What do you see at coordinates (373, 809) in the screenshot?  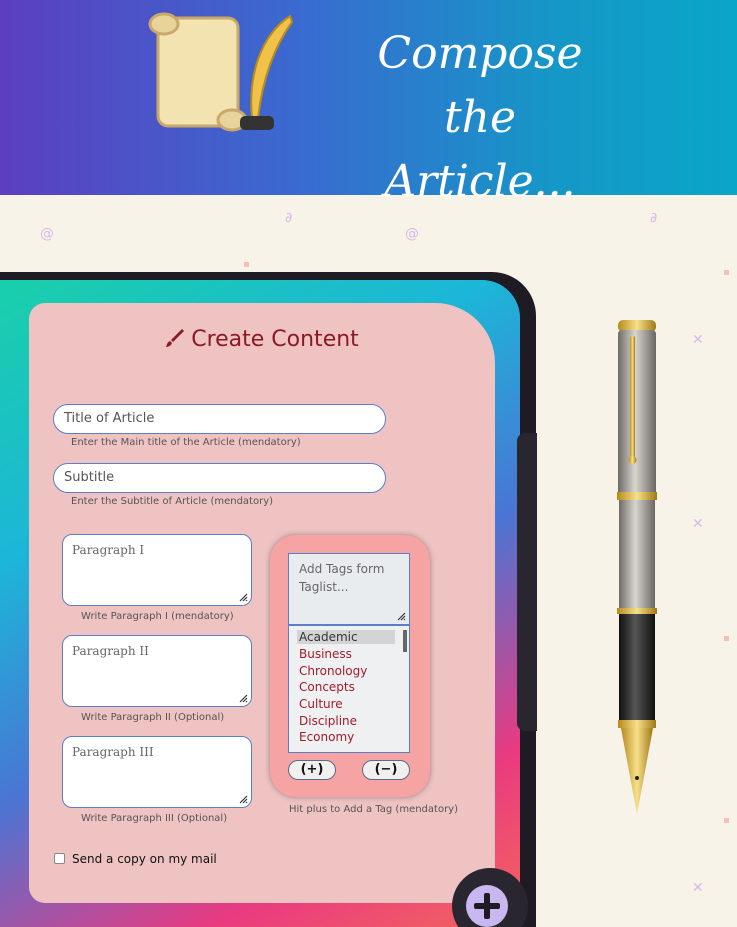 I see `tag-hint: Hit plus to Add a Tag (mendatory)` at bounding box center [373, 809].